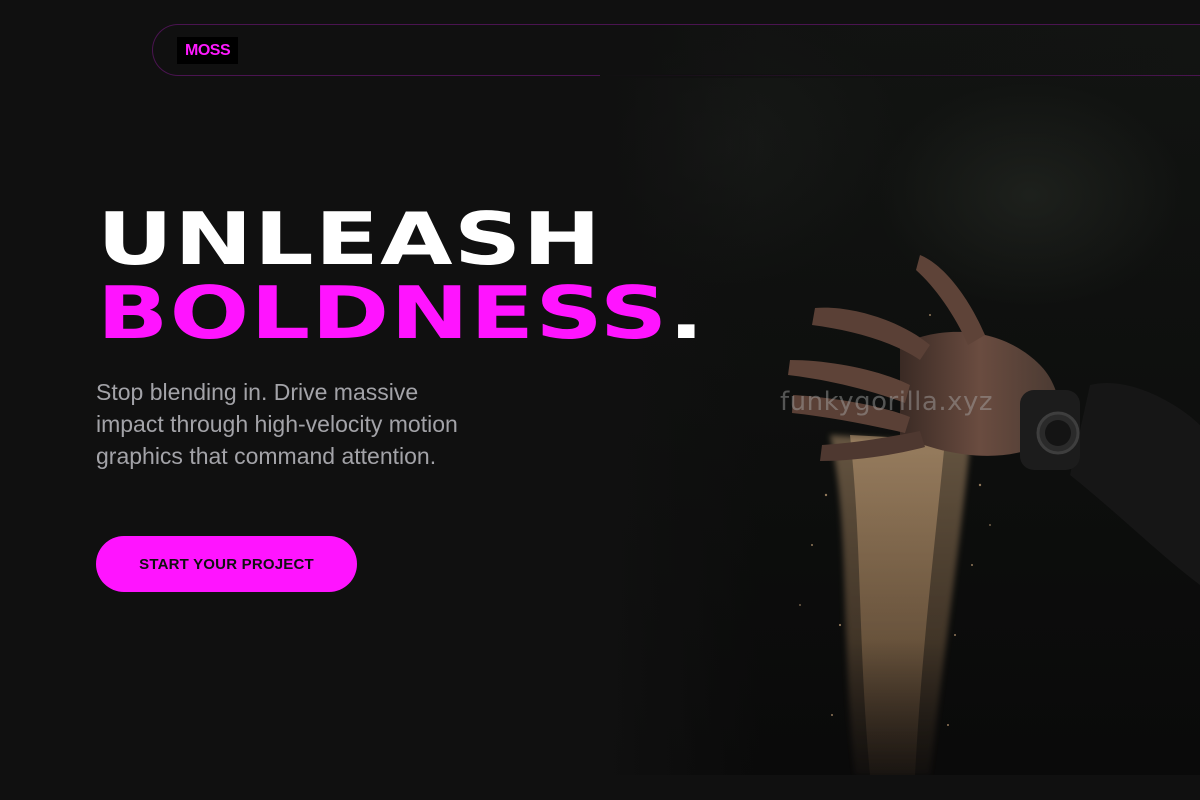 The width and height of the screenshot is (1200, 800). Describe the element at coordinates (680, 400) in the screenshot. I see `image-fade` at that location.